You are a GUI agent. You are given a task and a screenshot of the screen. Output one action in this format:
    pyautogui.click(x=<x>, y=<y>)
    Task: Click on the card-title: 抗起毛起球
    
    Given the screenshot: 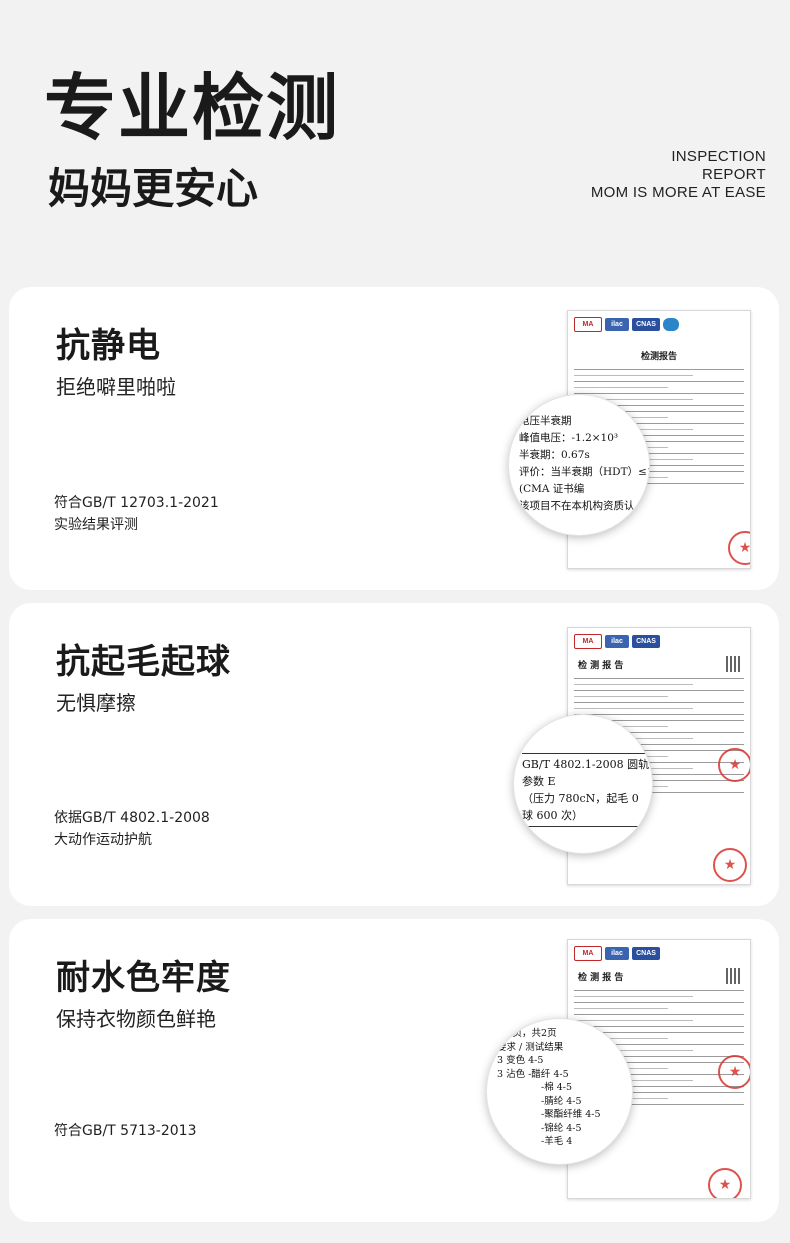 What is the action you would take?
    pyautogui.click(x=143, y=662)
    